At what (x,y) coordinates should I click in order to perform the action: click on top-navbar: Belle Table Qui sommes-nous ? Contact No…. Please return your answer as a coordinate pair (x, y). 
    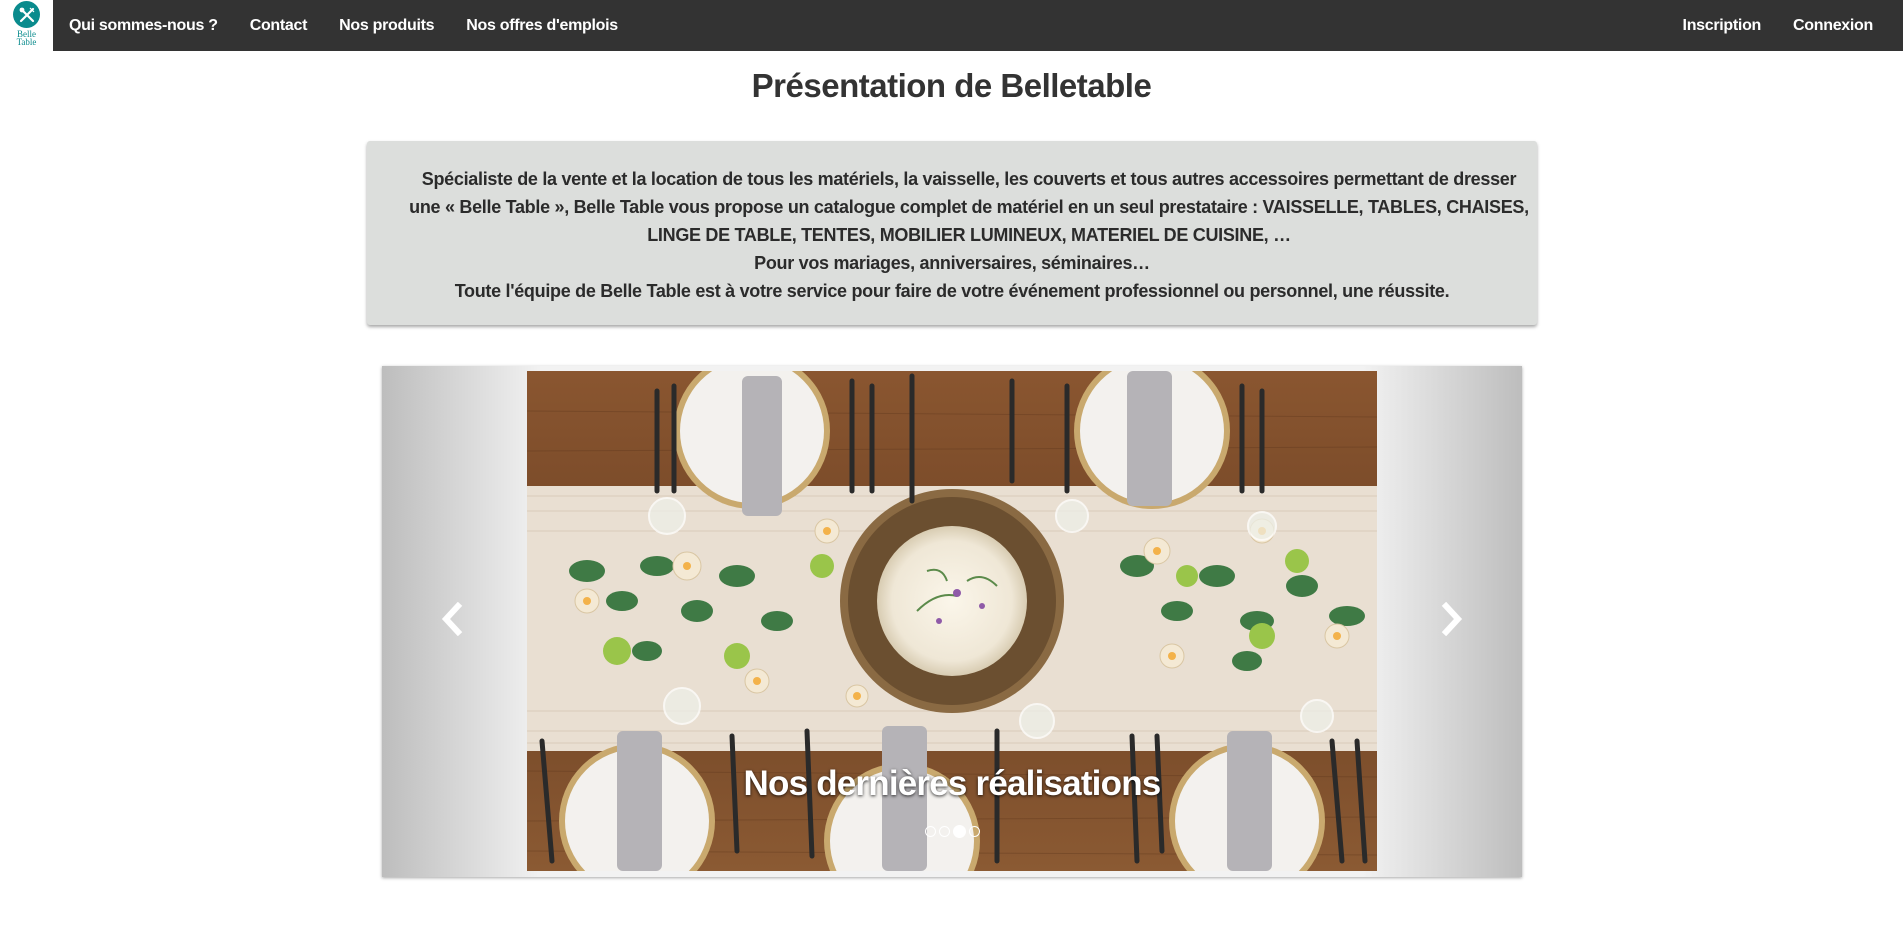
    Looking at the image, I should click on (951, 25).